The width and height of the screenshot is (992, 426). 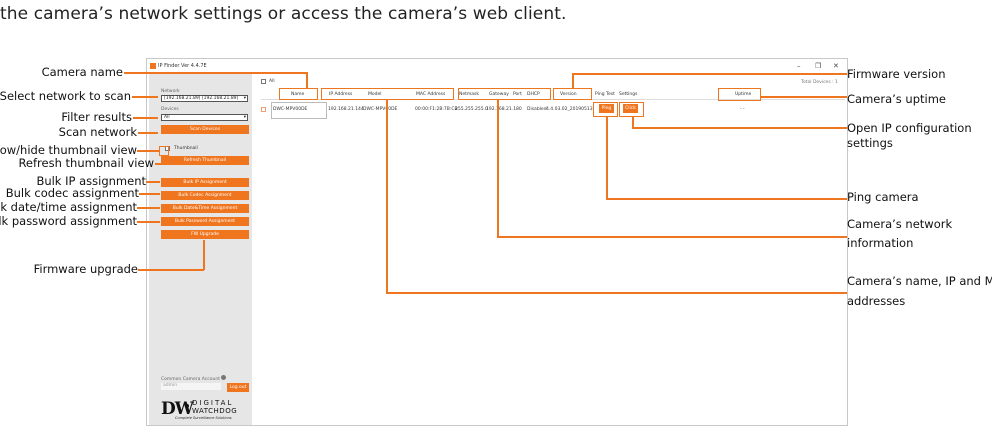 What do you see at coordinates (205, 160) in the screenshot?
I see `refresh-thumbnail-button: Refresh Thumbnail` at bounding box center [205, 160].